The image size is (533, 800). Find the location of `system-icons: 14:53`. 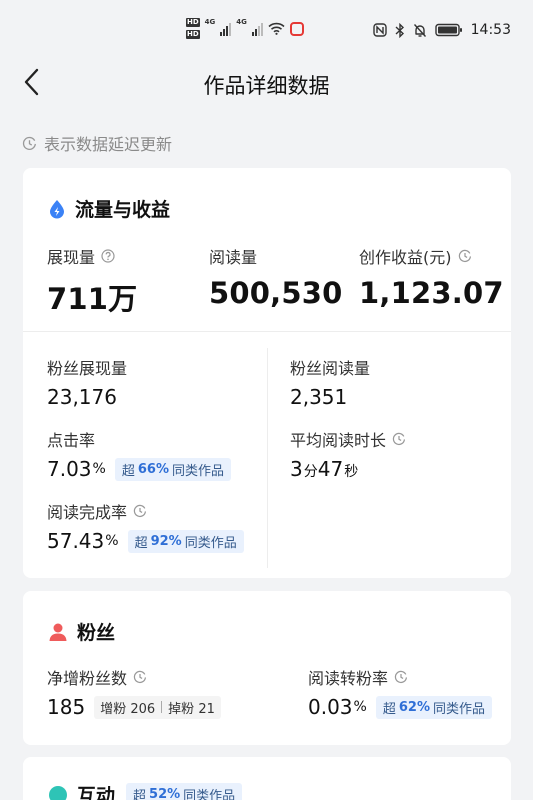

system-icons: 14:53 is located at coordinates (441, 30).